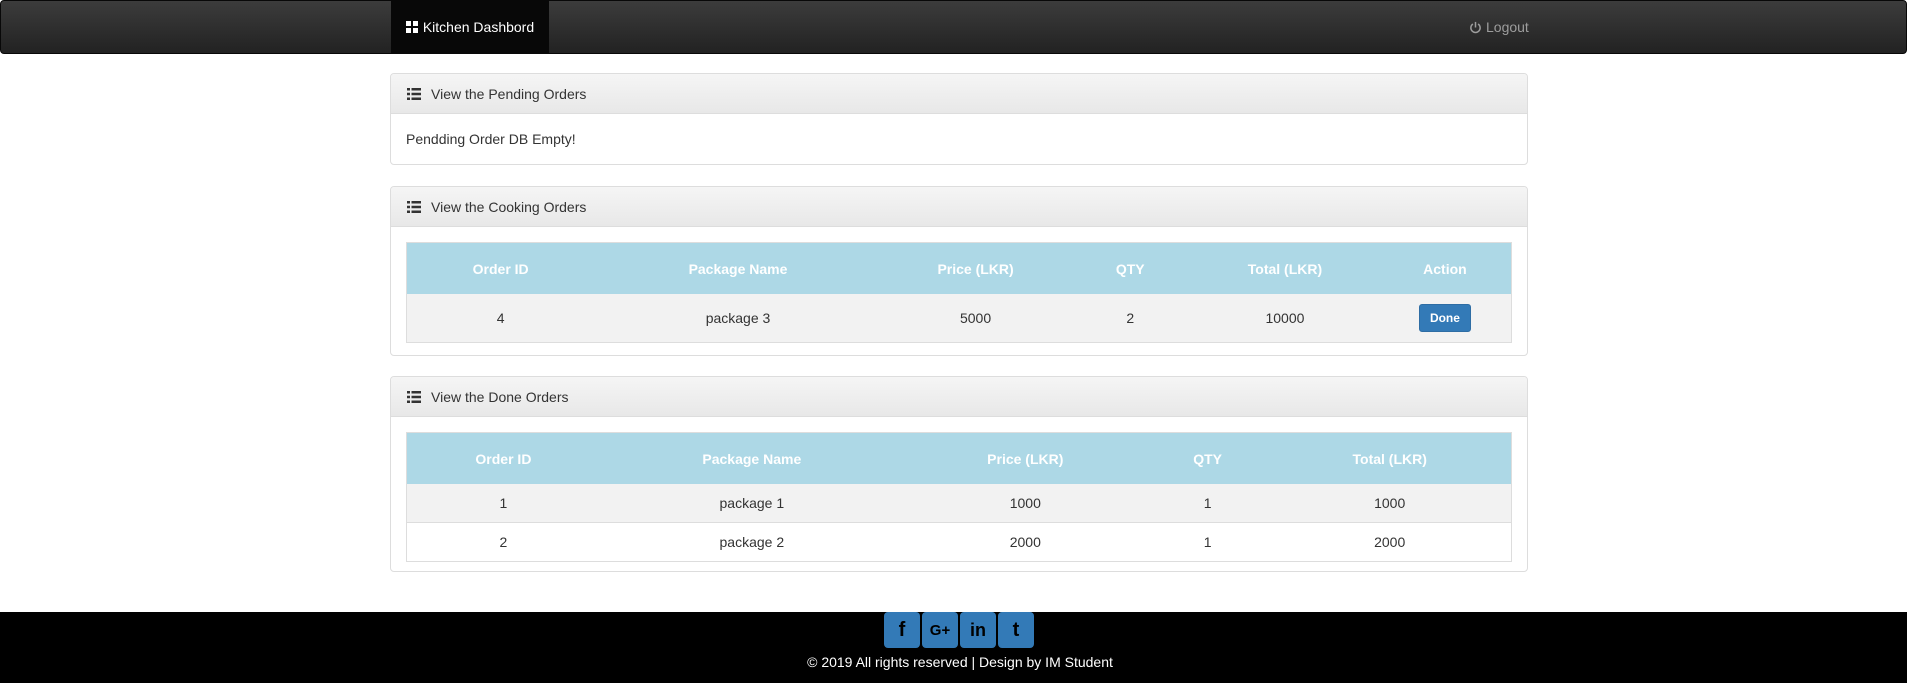 This screenshot has width=1907, height=683. What do you see at coordinates (1390, 542) in the screenshot?
I see `total-cell: 2000` at bounding box center [1390, 542].